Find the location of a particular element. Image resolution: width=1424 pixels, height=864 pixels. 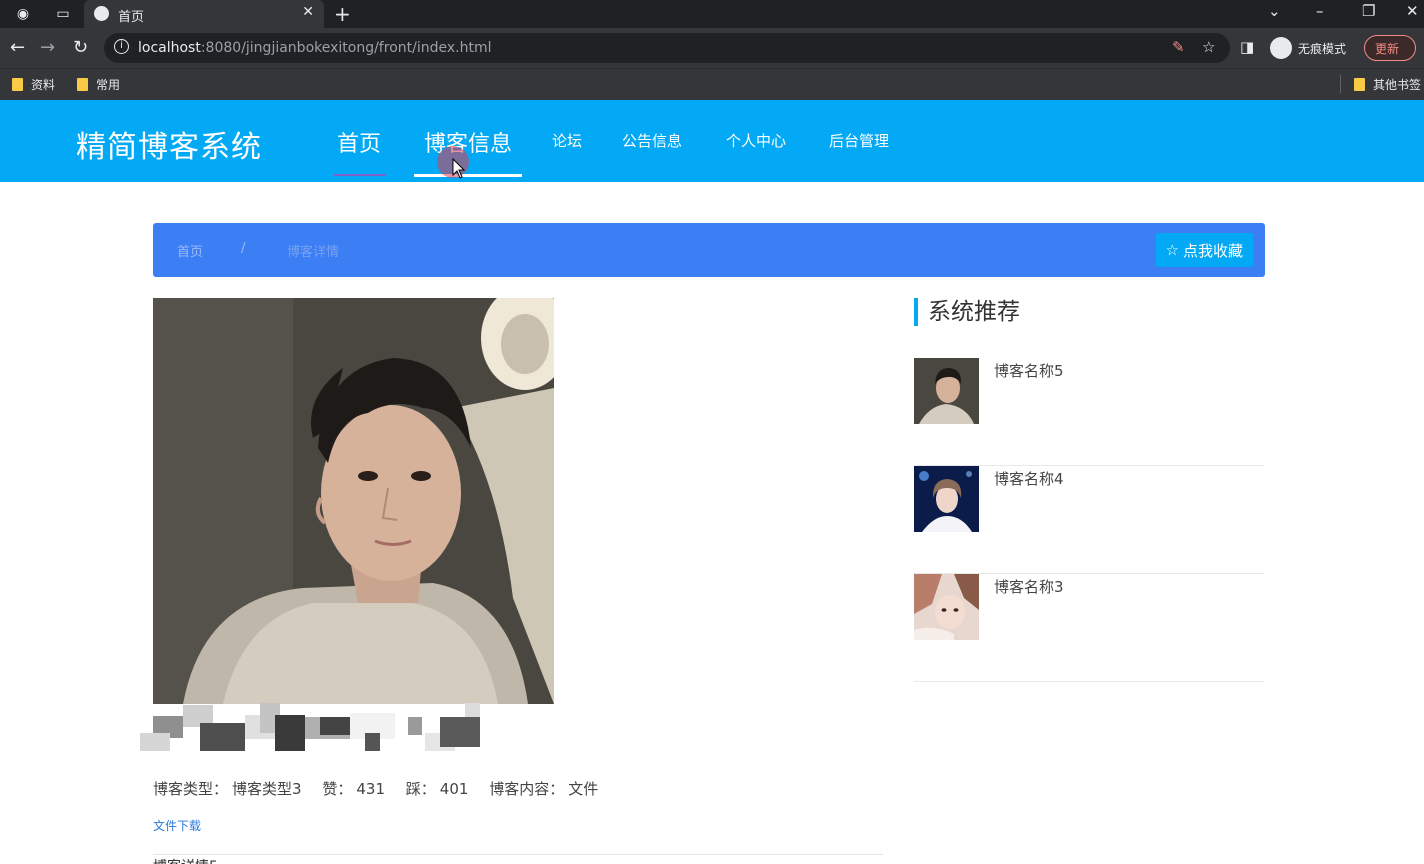

bookmark-label: 资料 is located at coordinates (43, 85).